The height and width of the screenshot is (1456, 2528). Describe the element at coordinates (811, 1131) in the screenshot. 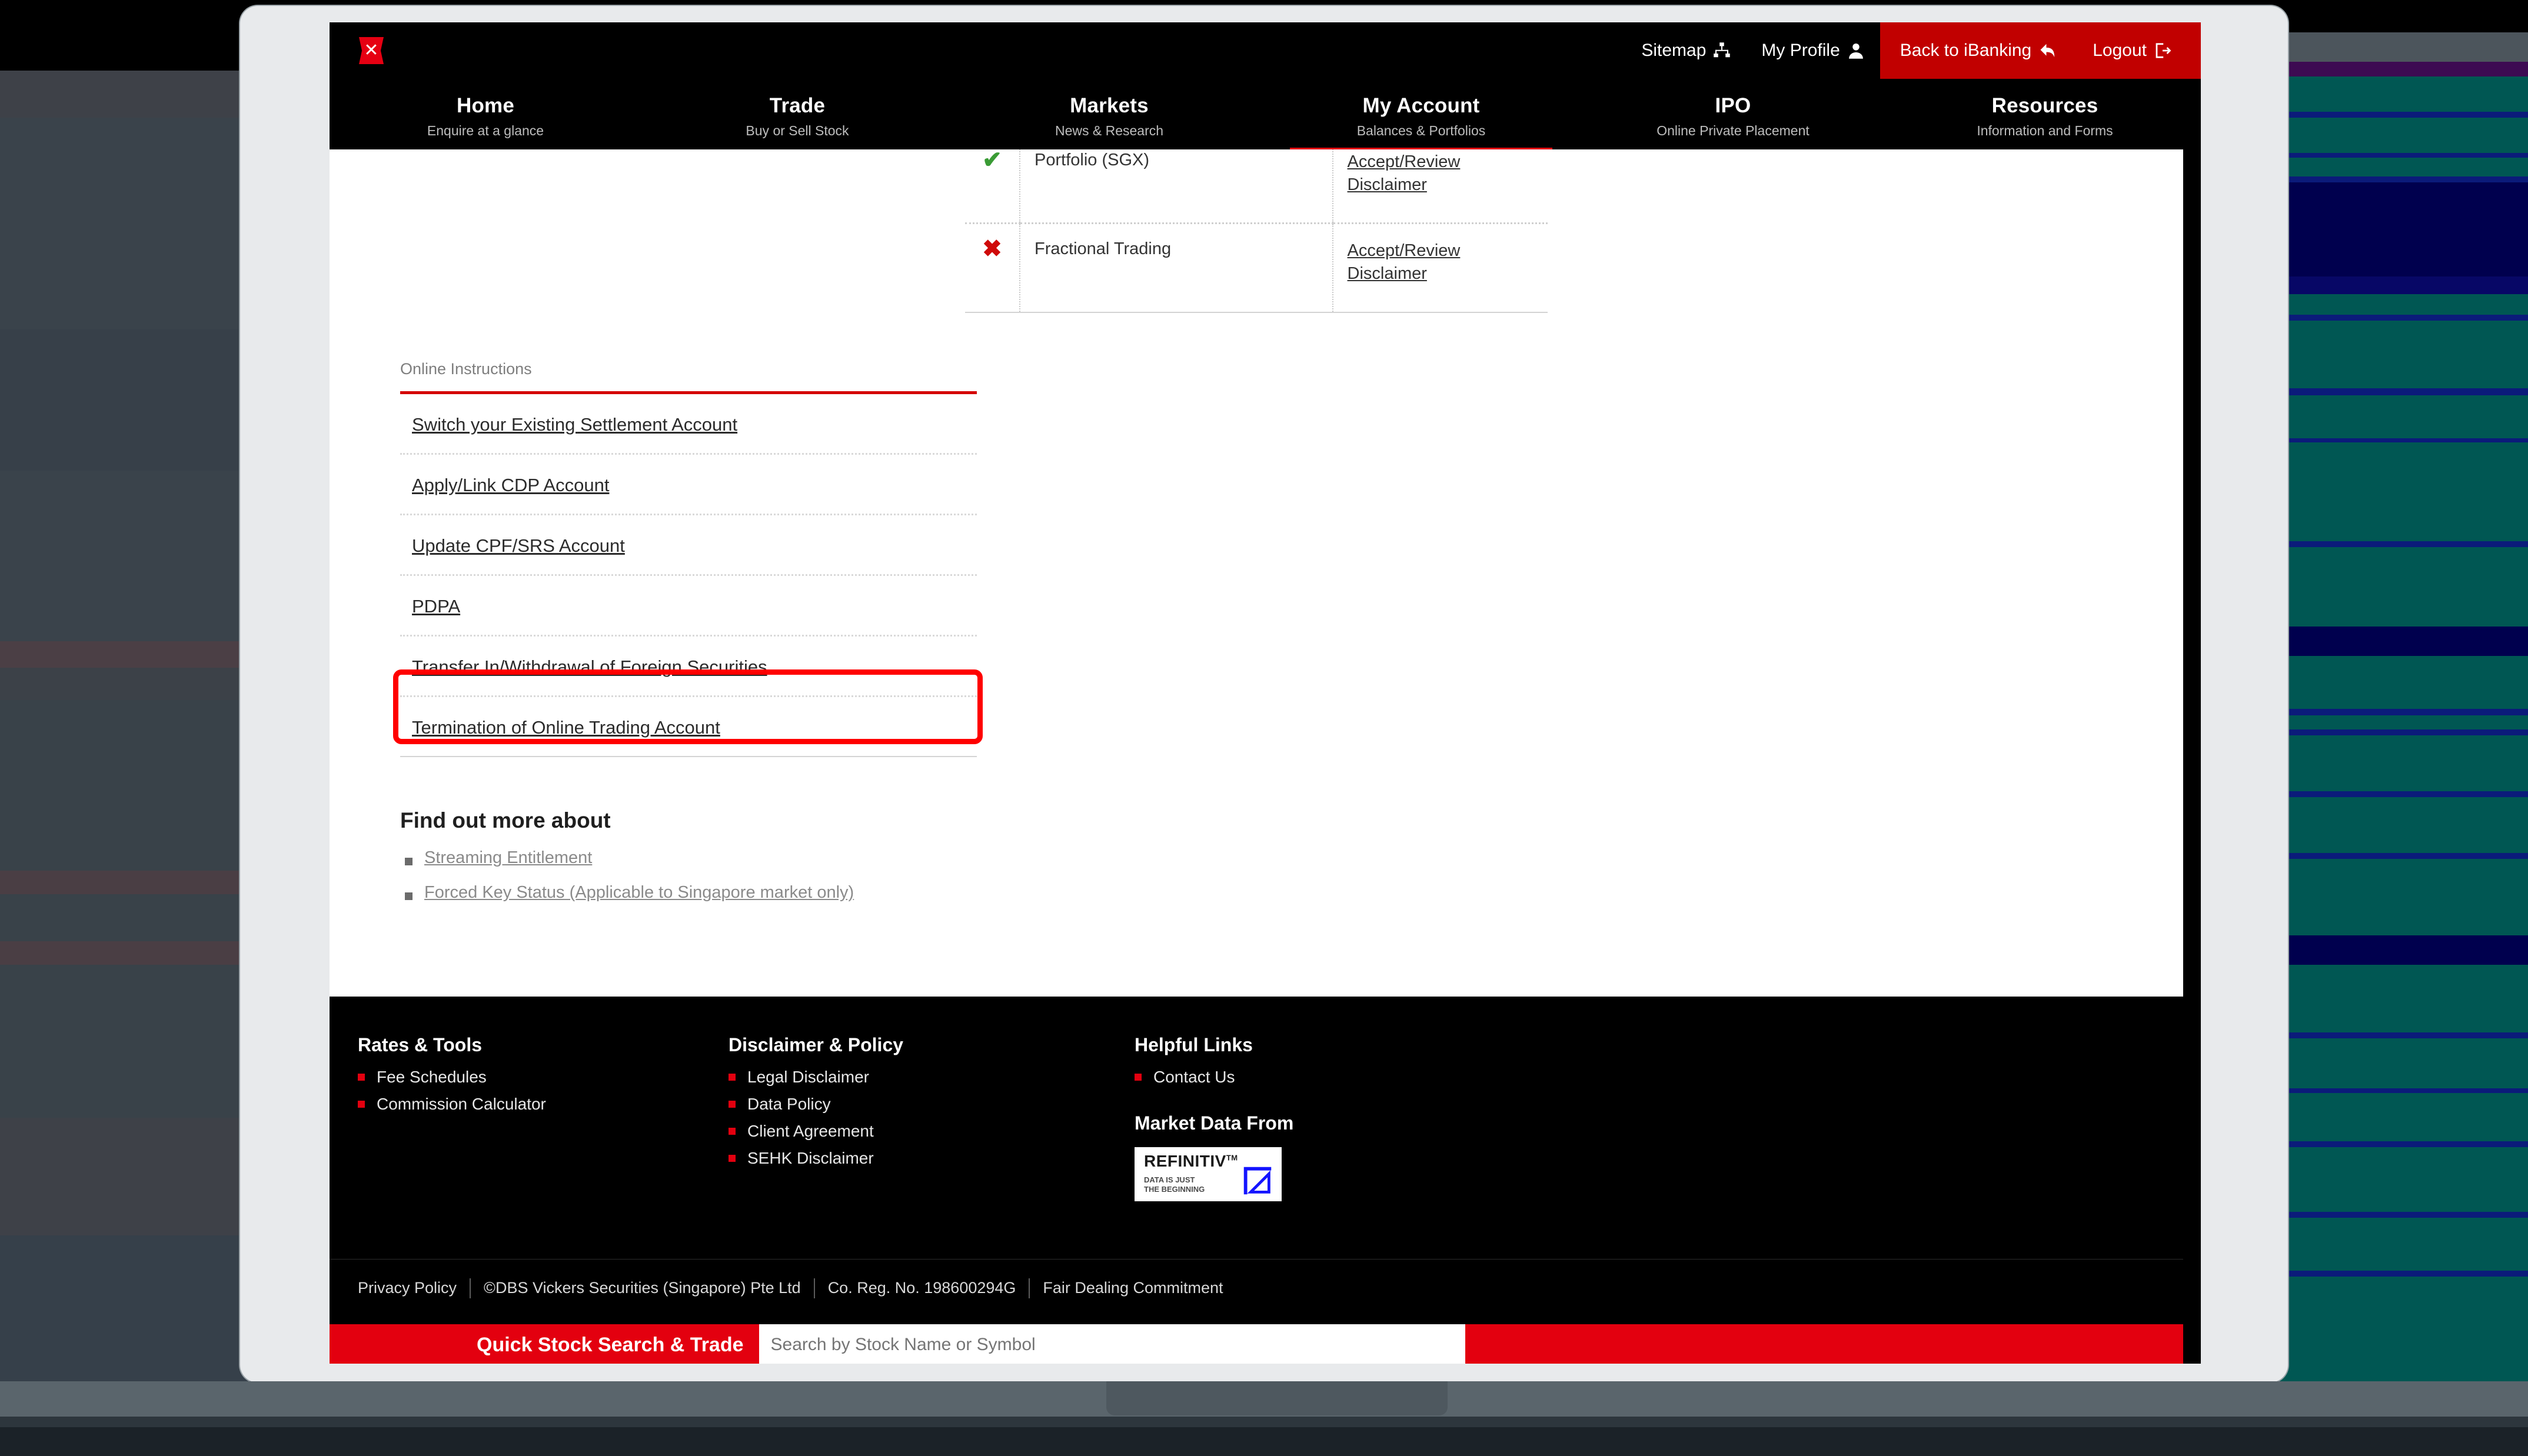

I see `link-client-agreement: Client Agreement` at that location.